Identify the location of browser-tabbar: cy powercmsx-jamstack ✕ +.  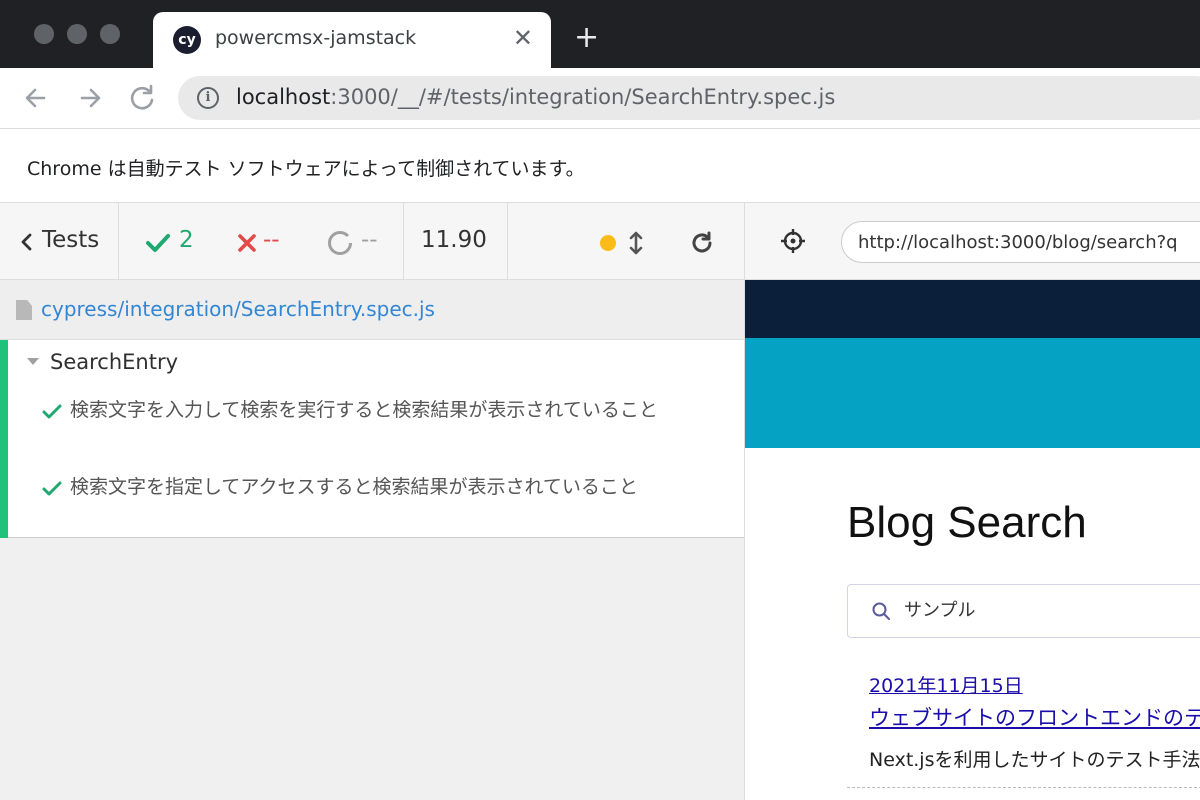
(600, 34).